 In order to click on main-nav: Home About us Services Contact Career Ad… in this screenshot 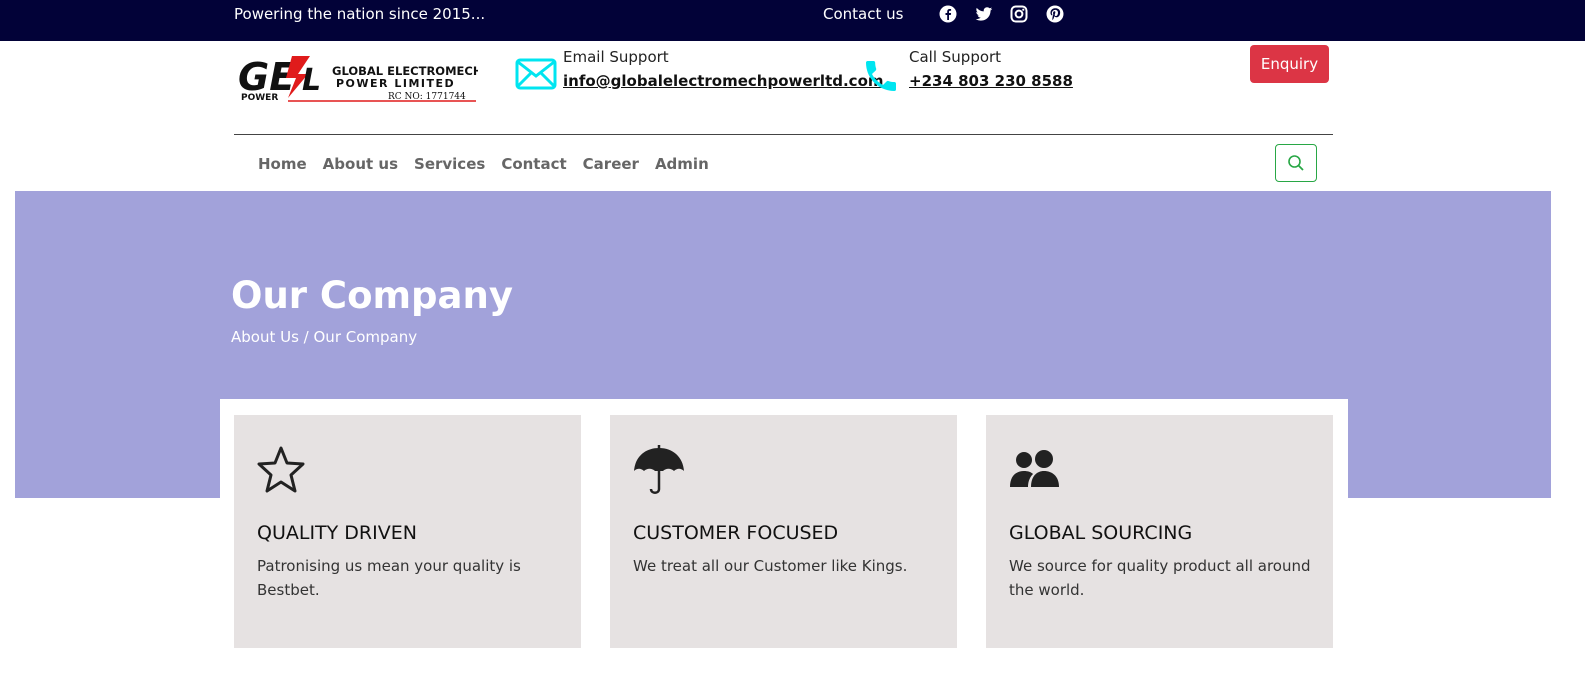, I will do `click(491, 164)`.